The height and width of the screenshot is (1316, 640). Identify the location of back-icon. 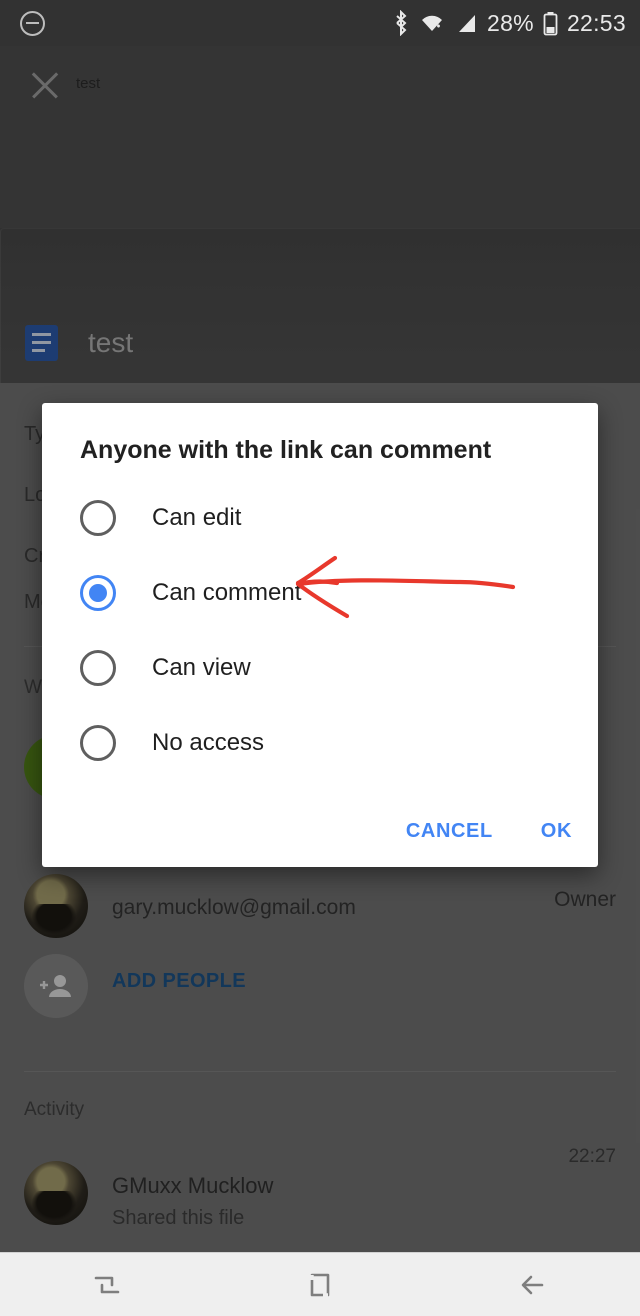
(533, 1284).